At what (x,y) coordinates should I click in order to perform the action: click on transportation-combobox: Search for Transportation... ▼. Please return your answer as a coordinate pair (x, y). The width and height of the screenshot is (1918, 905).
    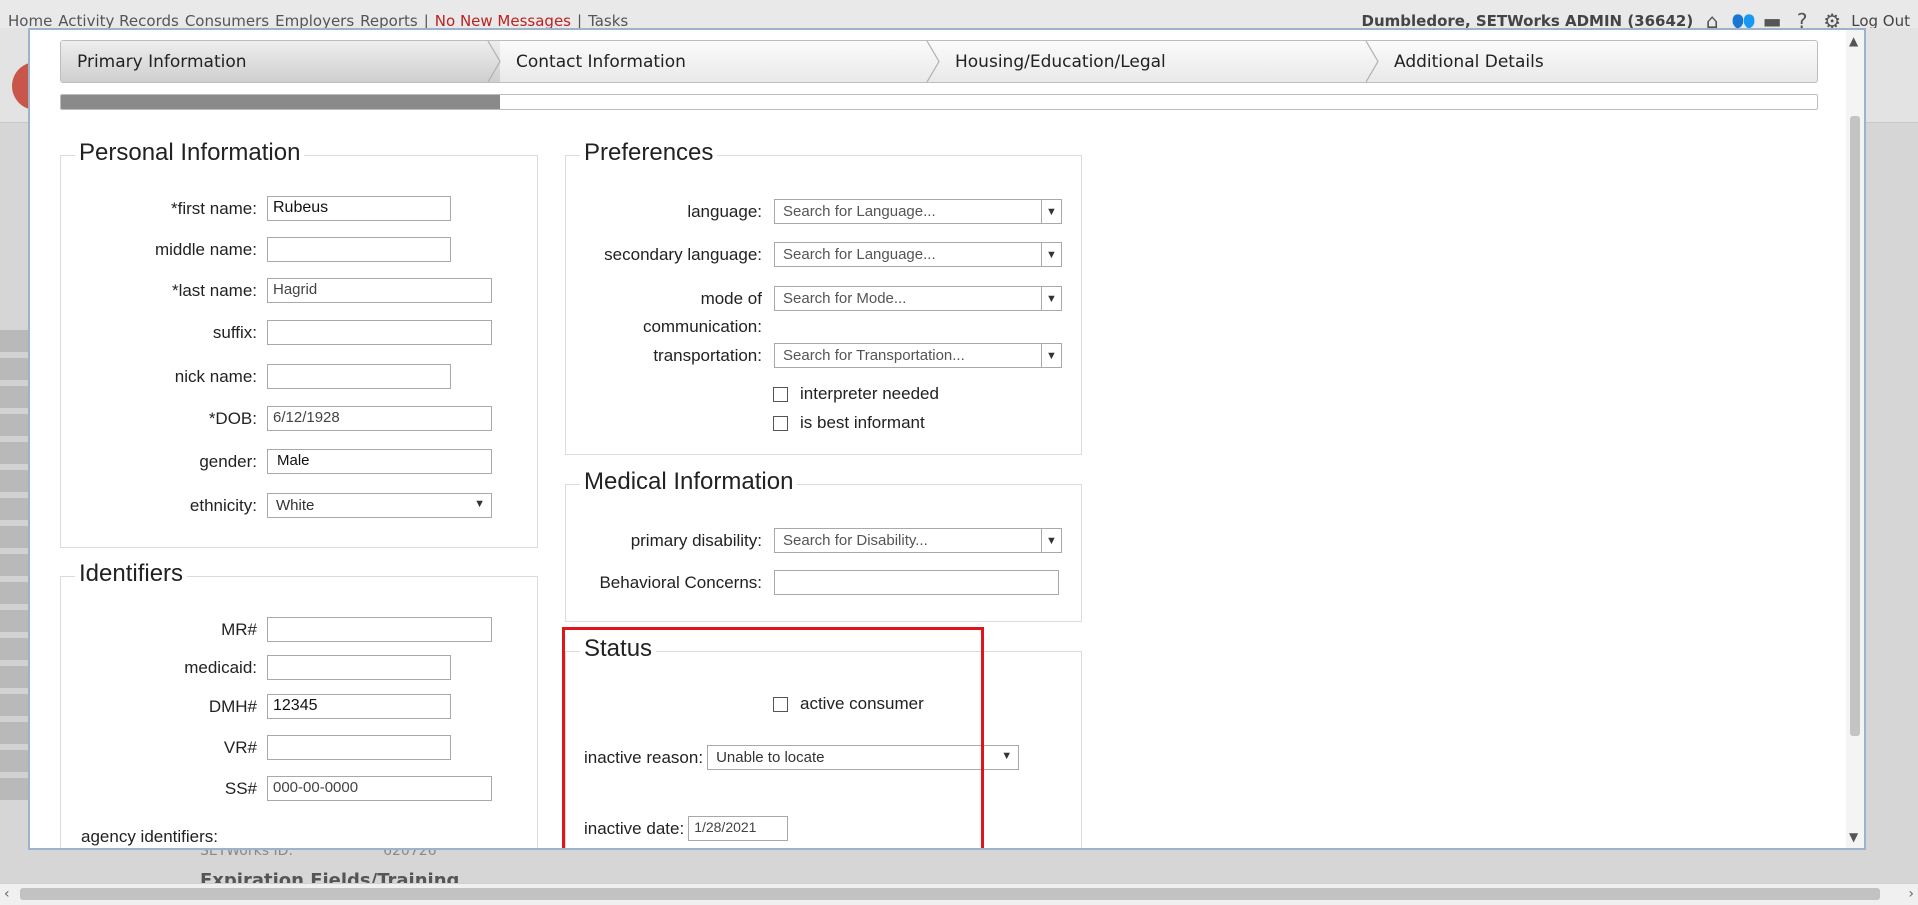
    Looking at the image, I should click on (918, 355).